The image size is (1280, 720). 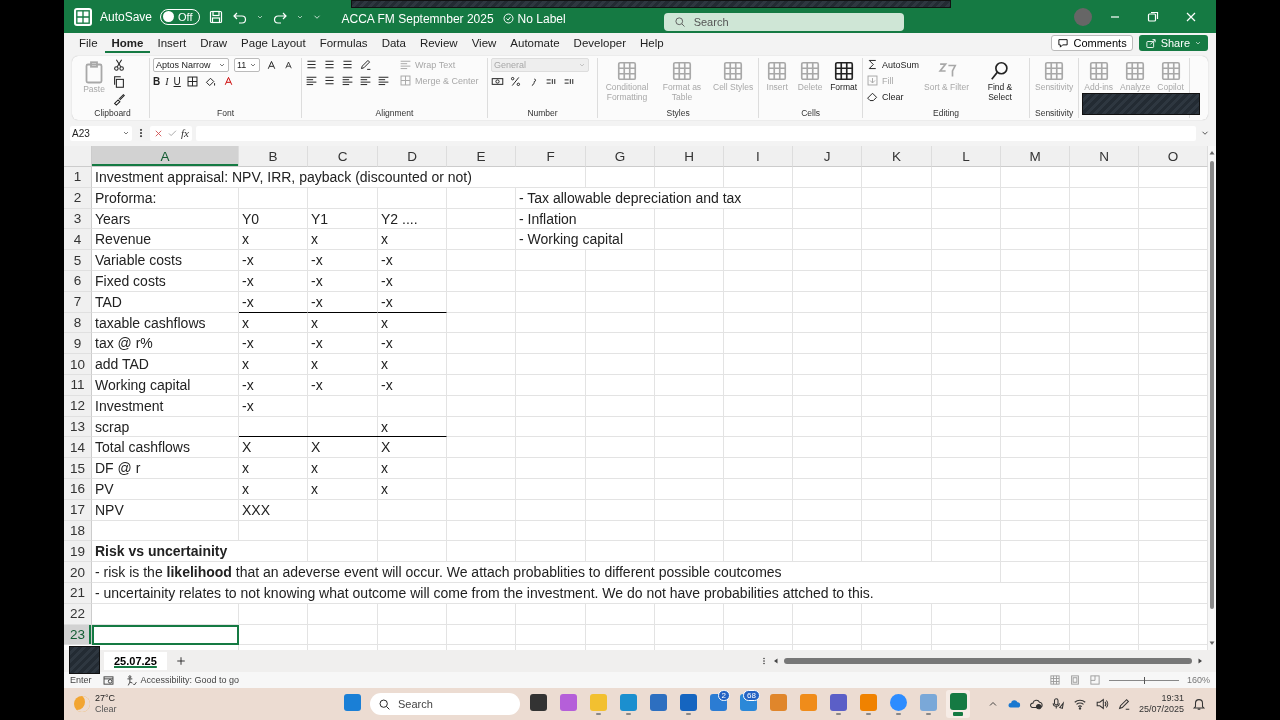 What do you see at coordinates (185, 133) in the screenshot?
I see `insert-function-button: fx` at bounding box center [185, 133].